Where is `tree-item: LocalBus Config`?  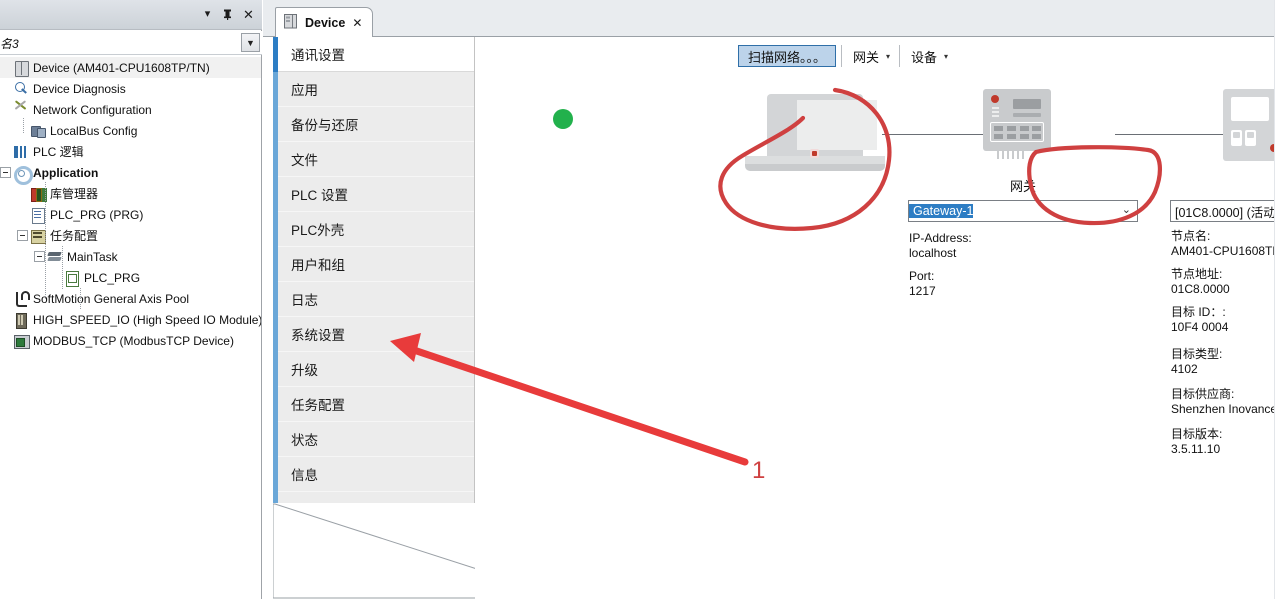
tree-item: LocalBus Config is located at coordinates (130, 130).